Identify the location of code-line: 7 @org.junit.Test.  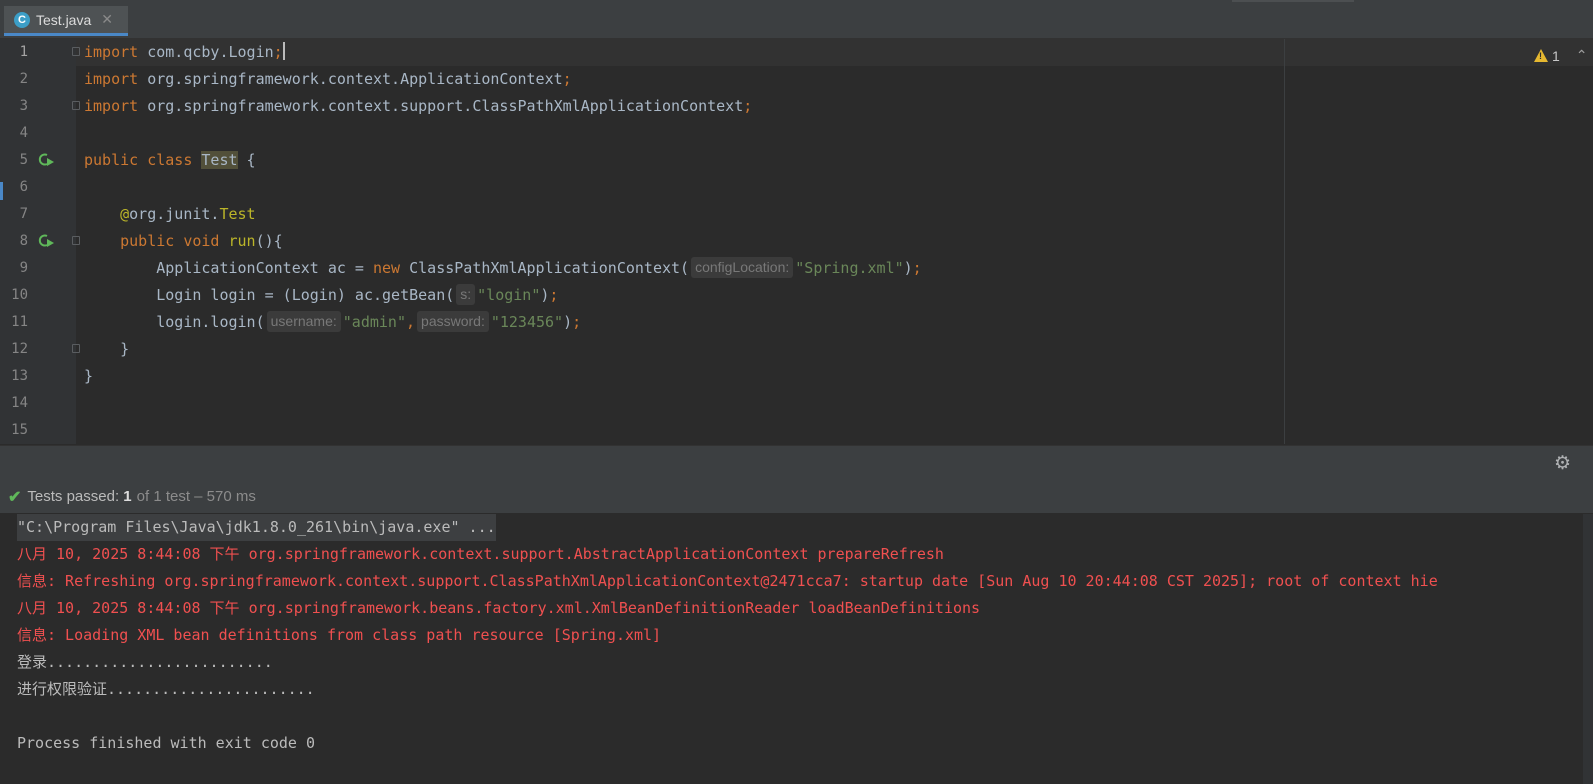
(796, 214).